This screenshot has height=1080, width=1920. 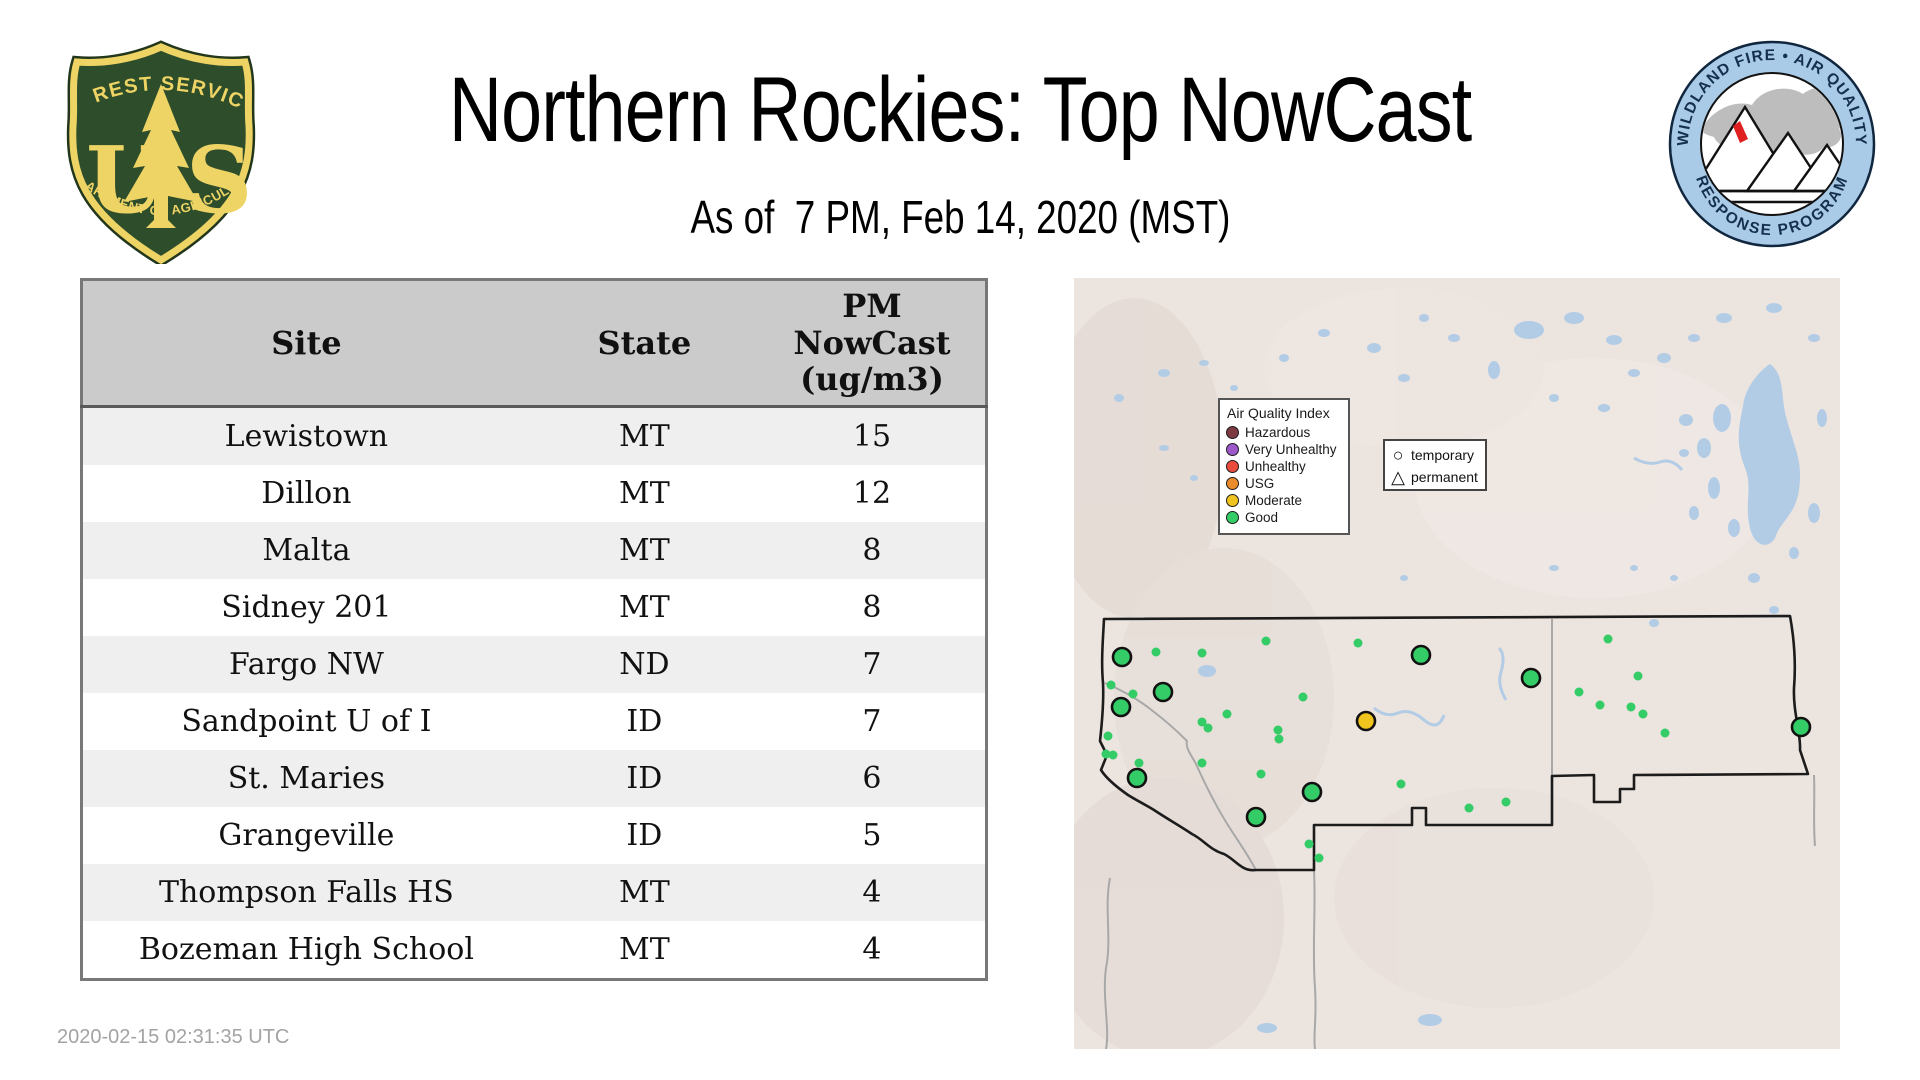 What do you see at coordinates (534, 664) in the screenshot?
I see `table-row: Fargo NW ND 7` at bounding box center [534, 664].